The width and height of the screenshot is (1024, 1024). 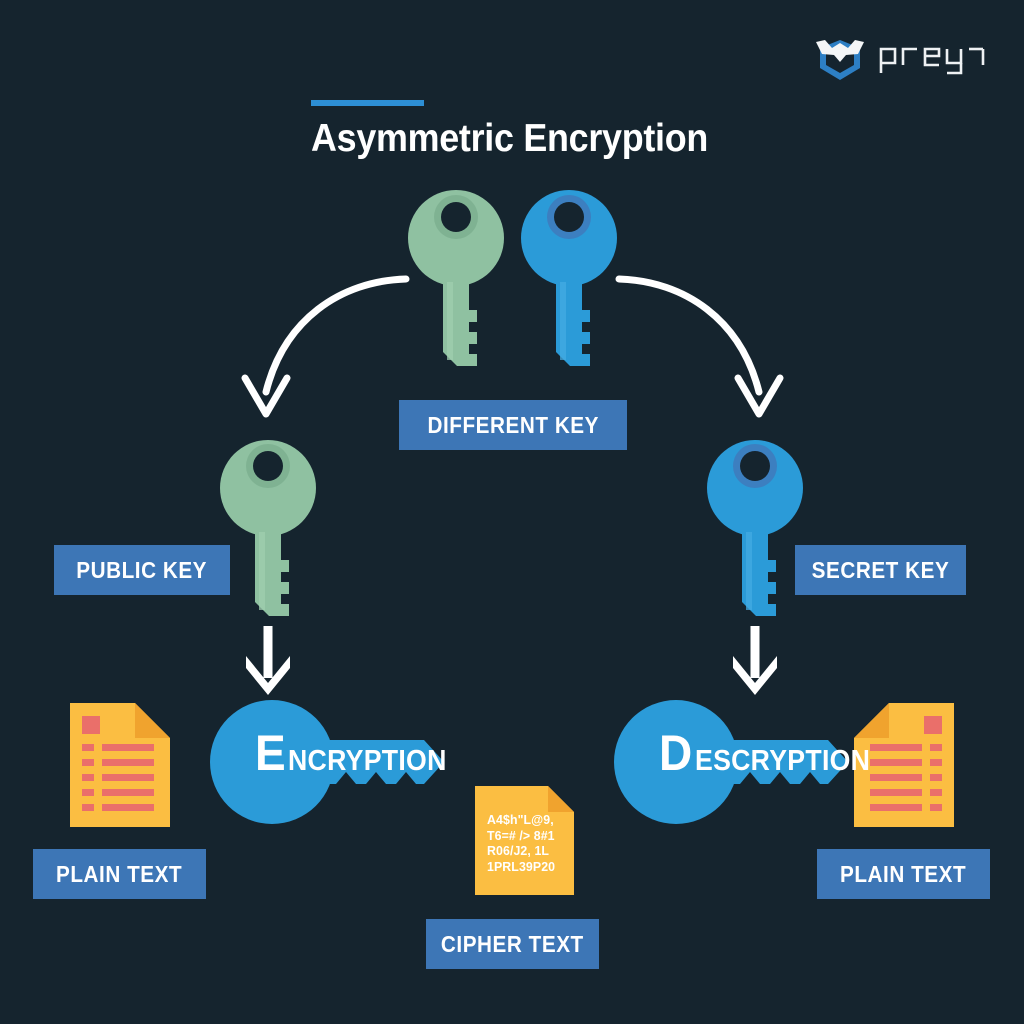 I want to click on page-title: Asymmetric Encryption, so click(x=509, y=138).